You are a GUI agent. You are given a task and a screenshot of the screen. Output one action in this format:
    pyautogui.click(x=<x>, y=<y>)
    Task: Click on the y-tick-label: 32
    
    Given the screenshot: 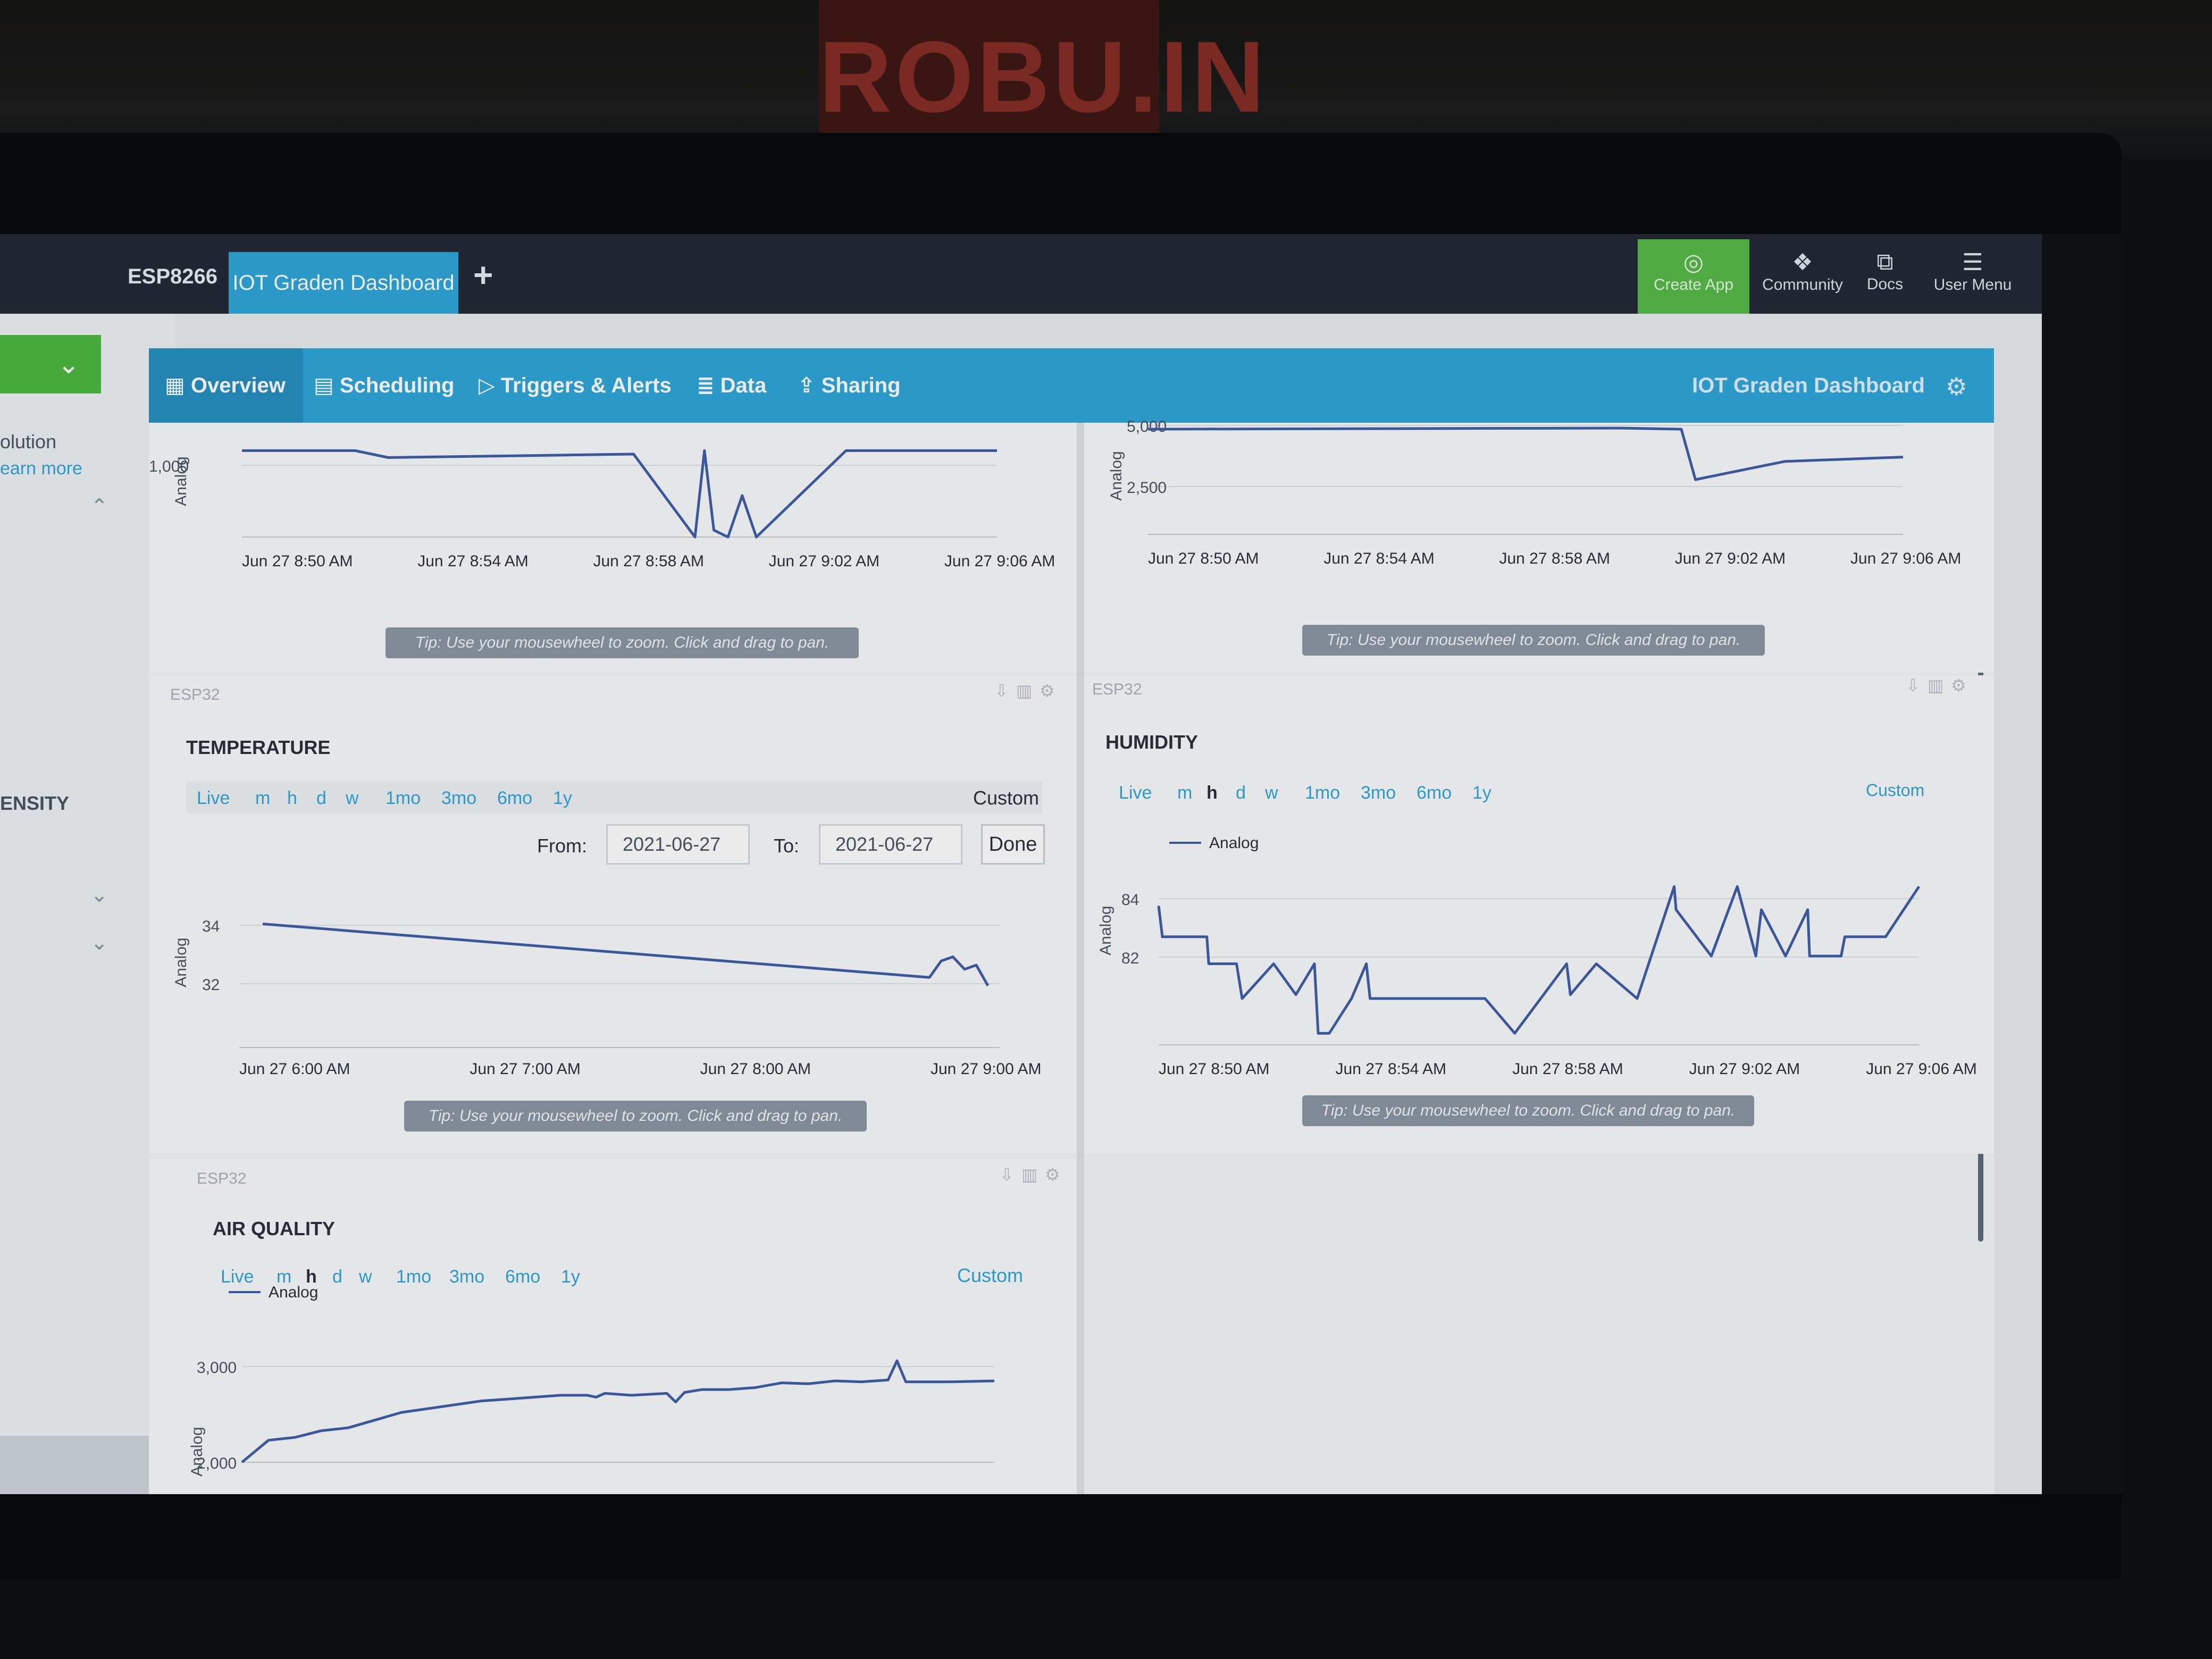 What is the action you would take?
    pyautogui.click(x=211, y=985)
    